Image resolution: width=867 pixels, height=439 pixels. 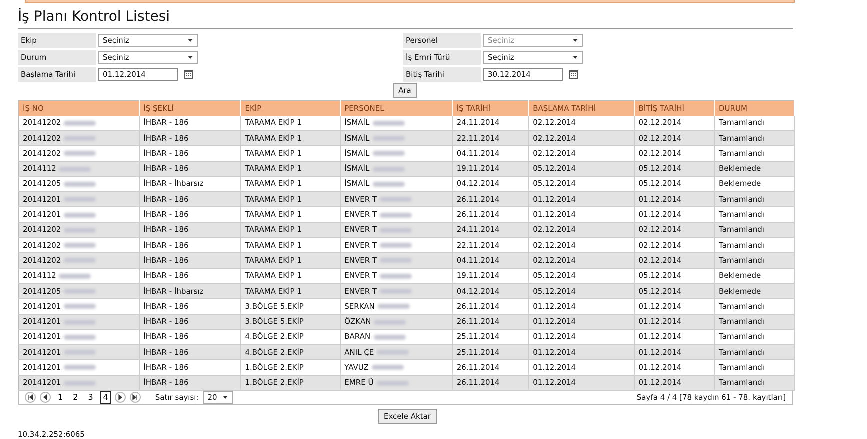 What do you see at coordinates (120, 397) in the screenshot?
I see `next-page-button` at bounding box center [120, 397].